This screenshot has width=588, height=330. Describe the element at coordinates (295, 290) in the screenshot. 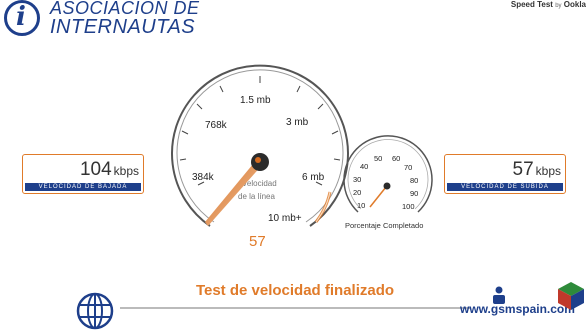

I see `status-message: Test de velocidad finalizado` at that location.